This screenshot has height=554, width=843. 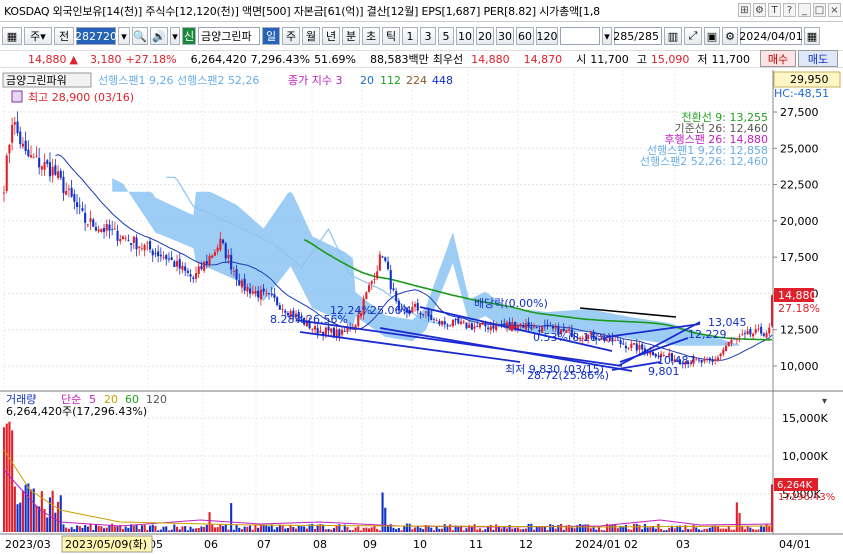 I want to click on interval-dropdown-icon: ▾, so click(x=607, y=36).